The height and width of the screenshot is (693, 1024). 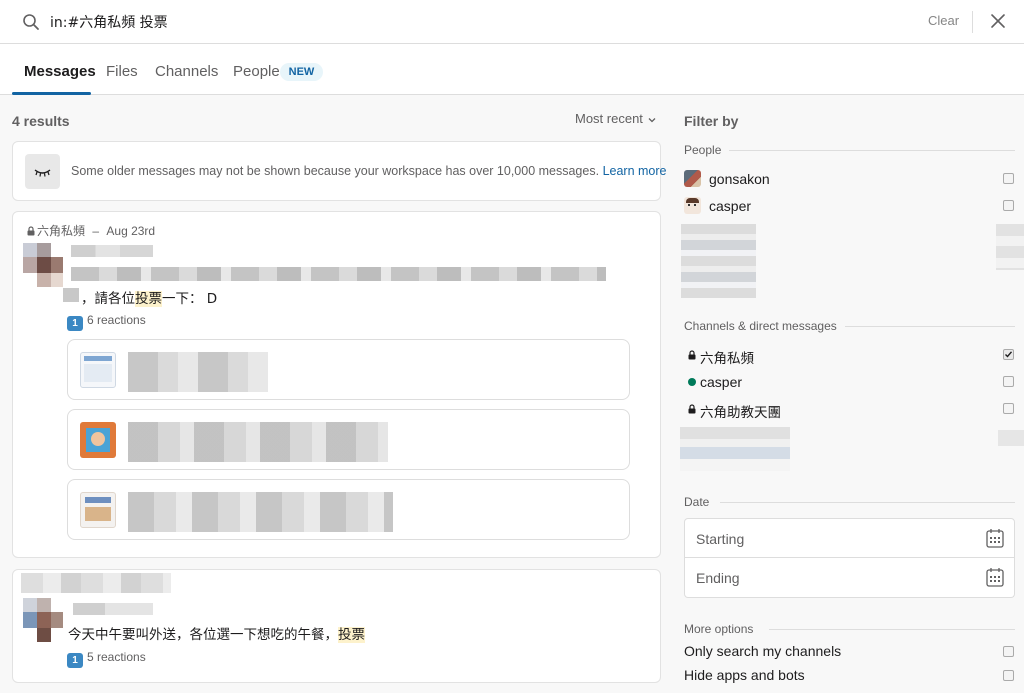 What do you see at coordinates (131, 231) in the screenshot?
I see `message-date: Aug 23rd` at bounding box center [131, 231].